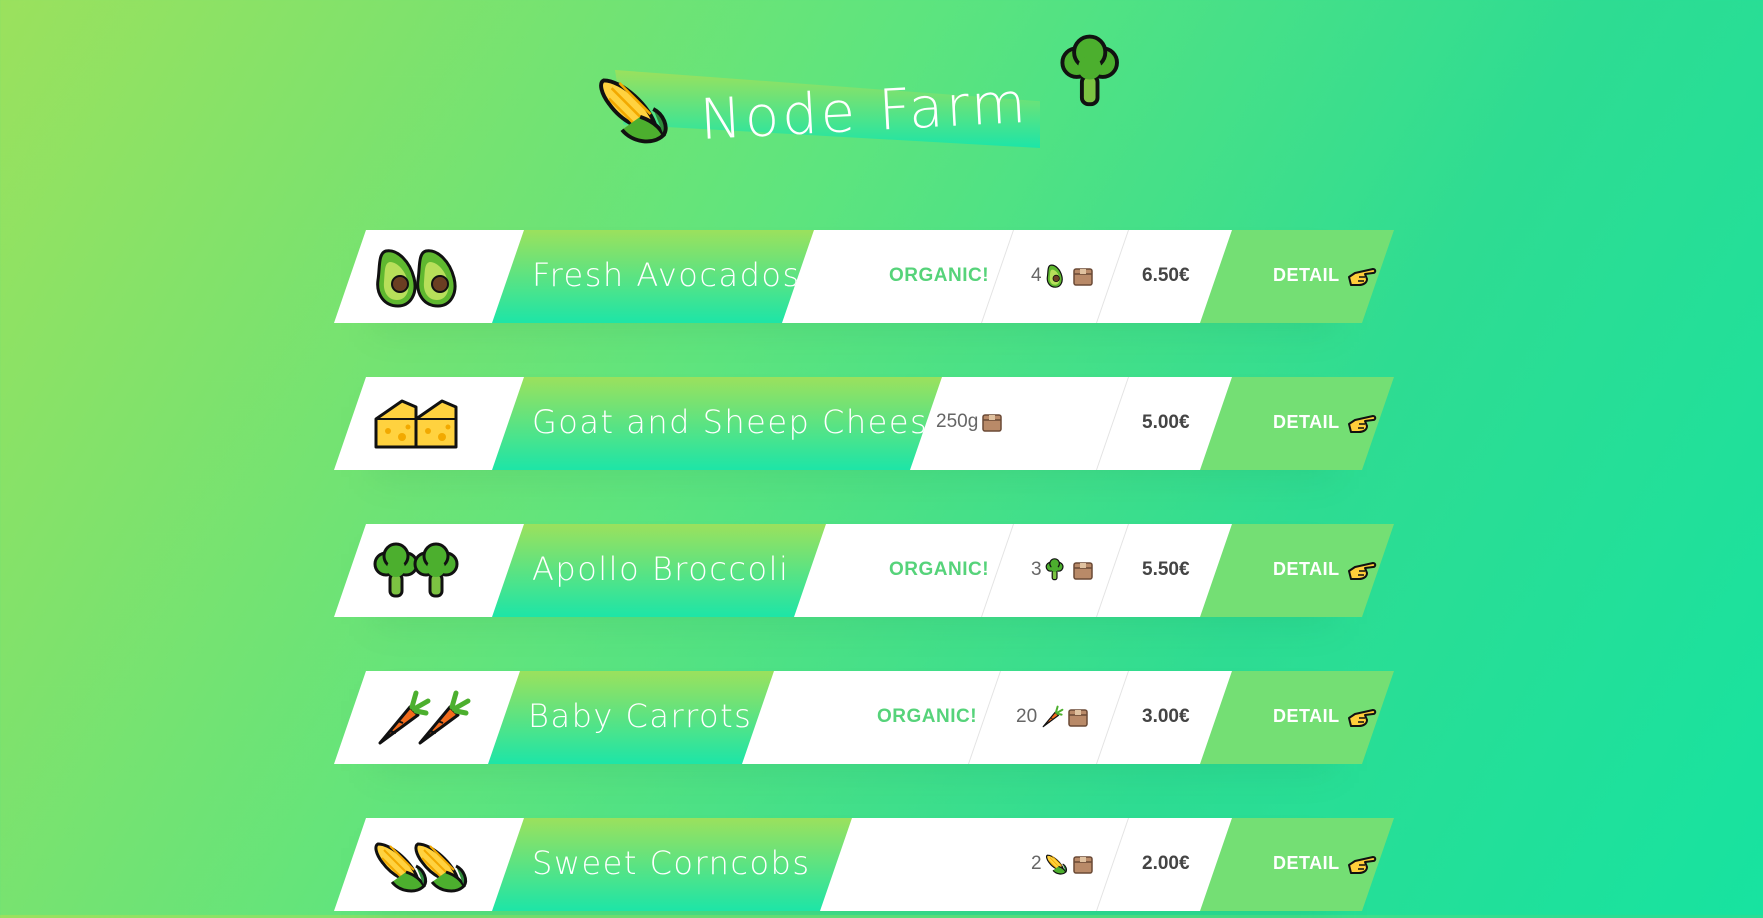 Image resolution: width=1763 pixels, height=918 pixels. I want to click on quantity-value: 3, so click(1036, 569).